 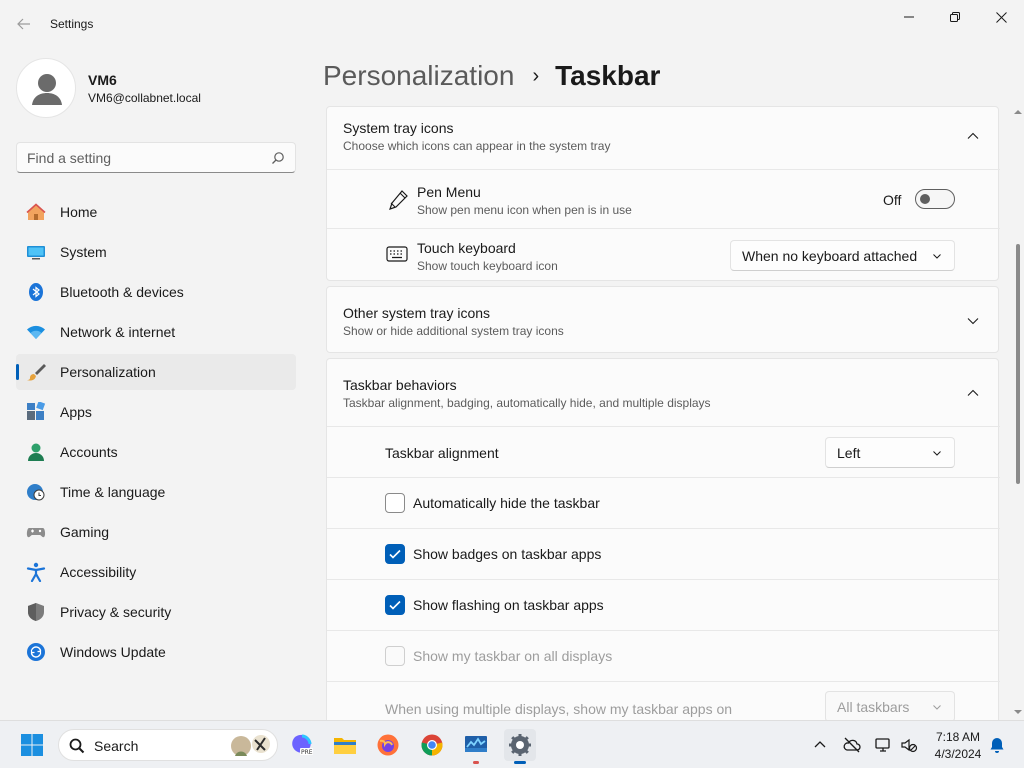 I want to click on scrollbar-thumb, so click(x=1018, y=364).